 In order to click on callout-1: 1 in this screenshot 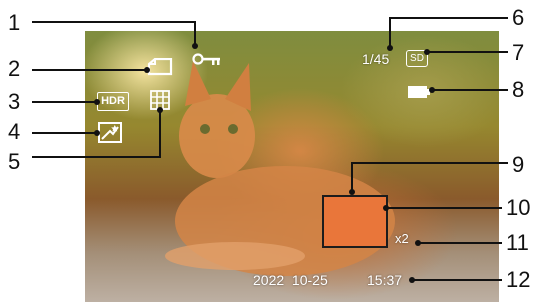, I will do `click(14, 22)`.